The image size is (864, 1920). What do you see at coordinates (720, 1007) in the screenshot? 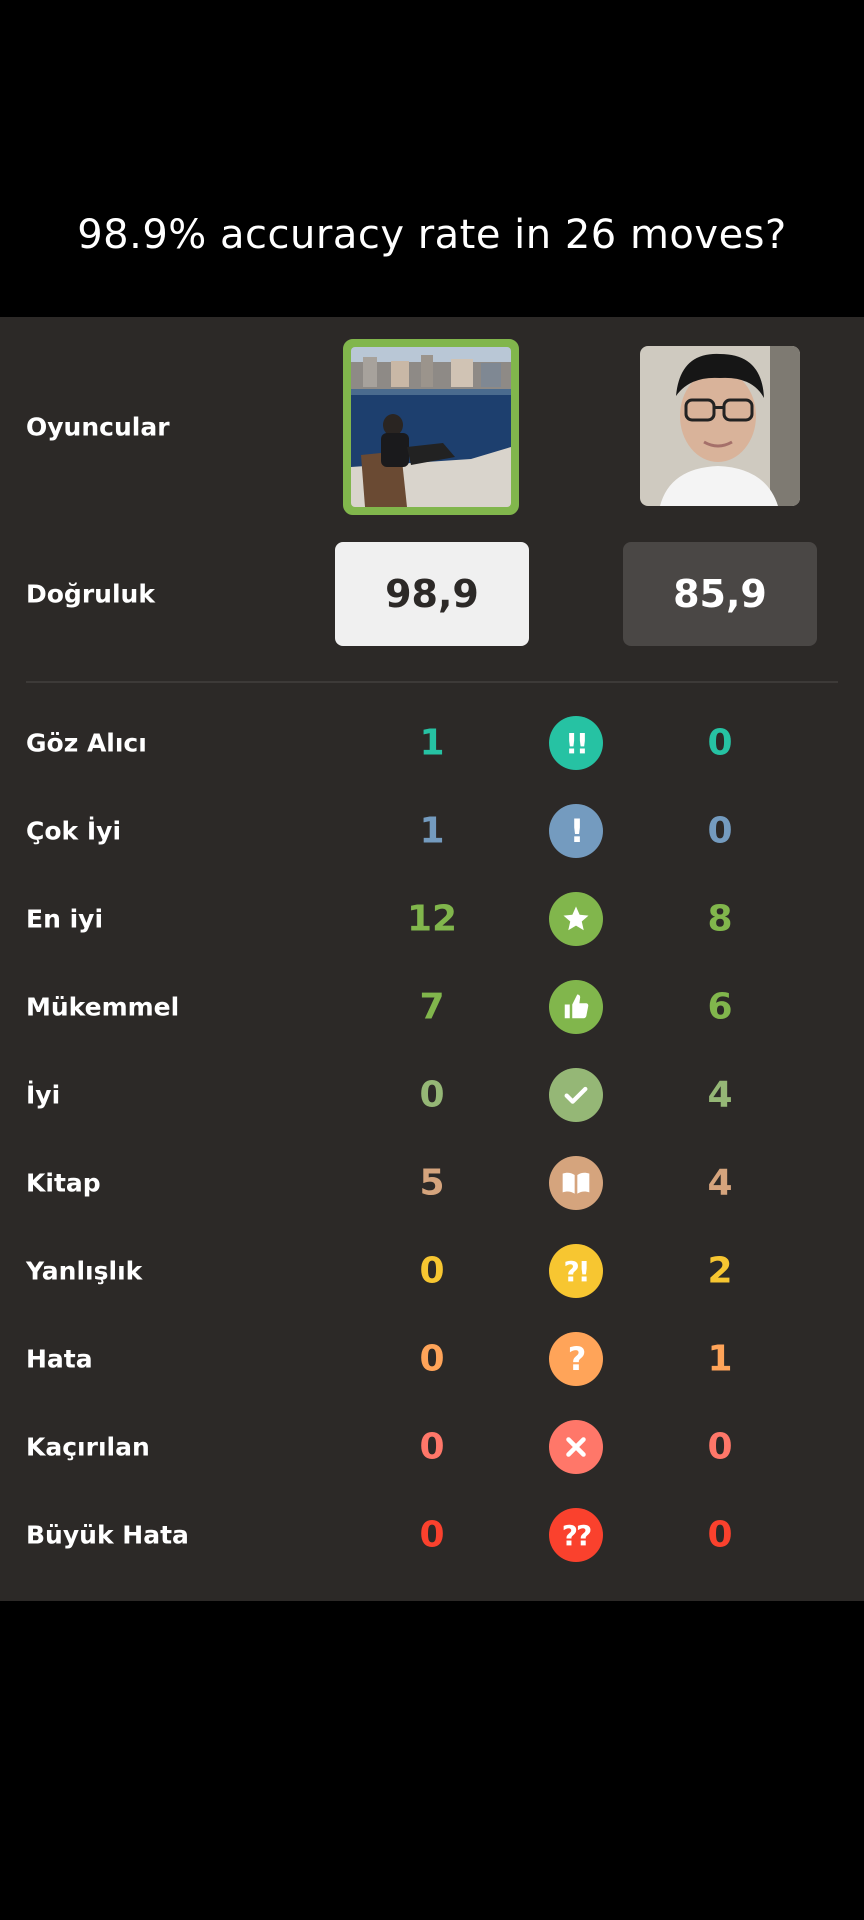
I see `player2-stat-count: 6` at bounding box center [720, 1007].